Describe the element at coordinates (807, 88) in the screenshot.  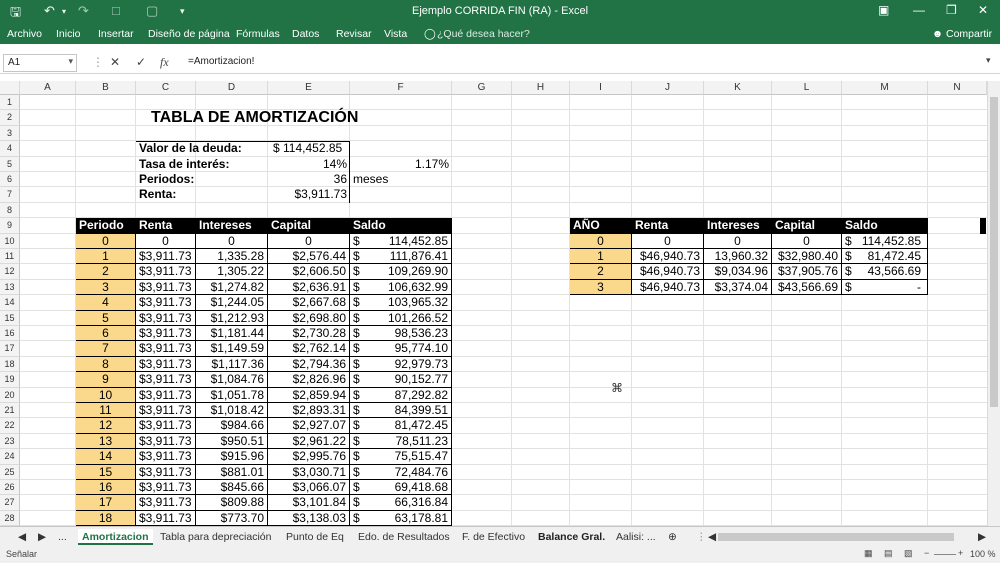
I see `column-header: L` at that location.